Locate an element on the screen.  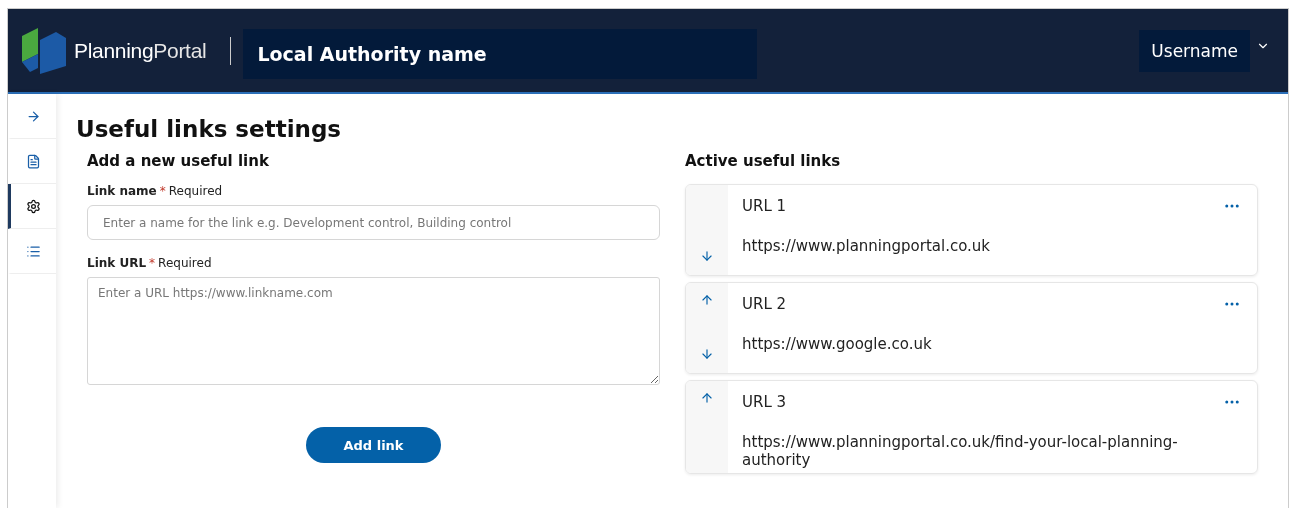
sidebar-item is located at coordinates (32, 206).